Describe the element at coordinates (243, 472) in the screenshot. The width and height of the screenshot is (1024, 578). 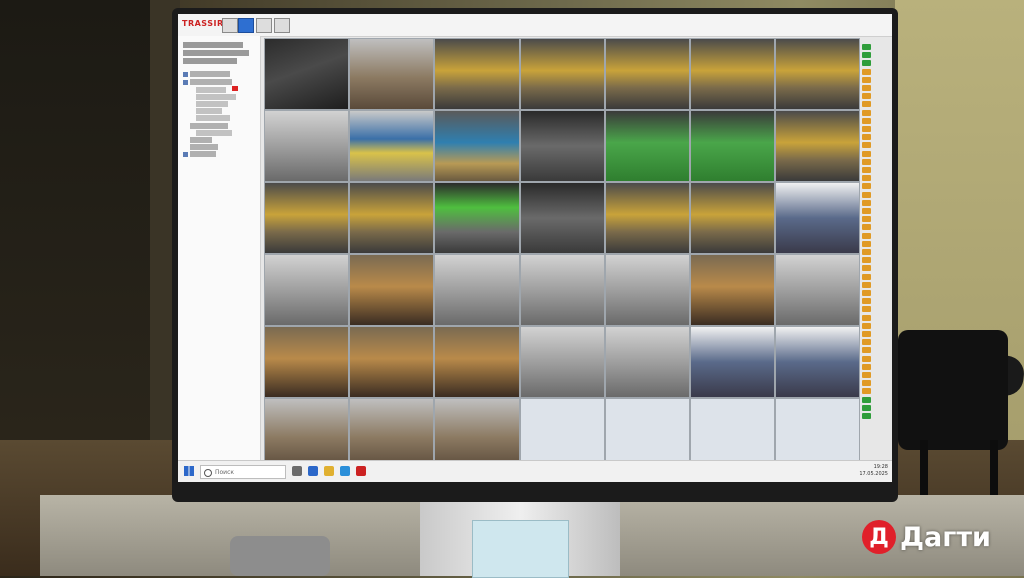
I see `taskbar-search: Поиск` at that location.